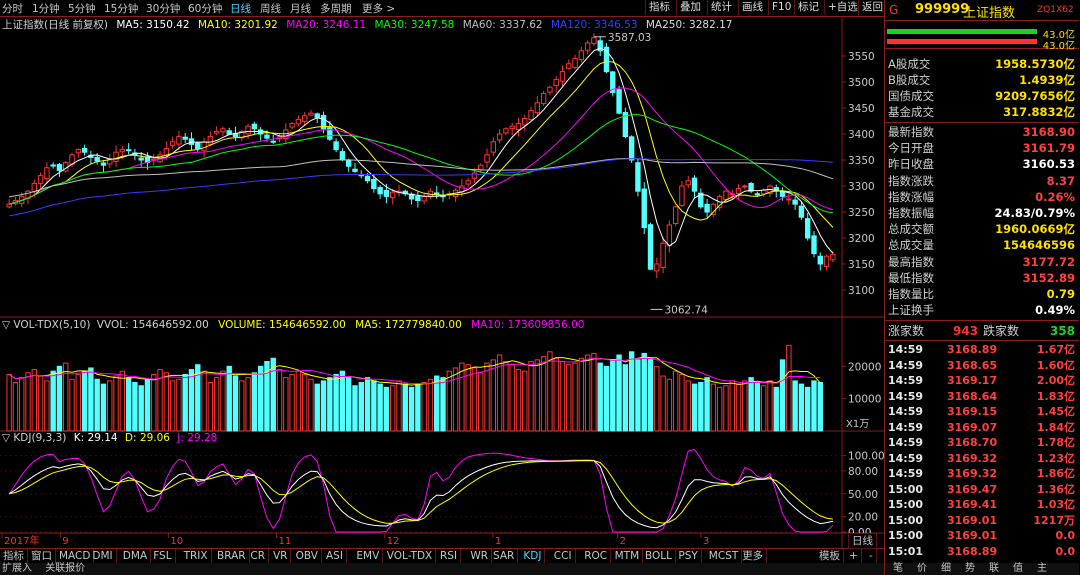  What do you see at coordinates (982, 366) in the screenshot?
I see `tick-row: 14:59 3168.65 1.60亿` at bounding box center [982, 366].